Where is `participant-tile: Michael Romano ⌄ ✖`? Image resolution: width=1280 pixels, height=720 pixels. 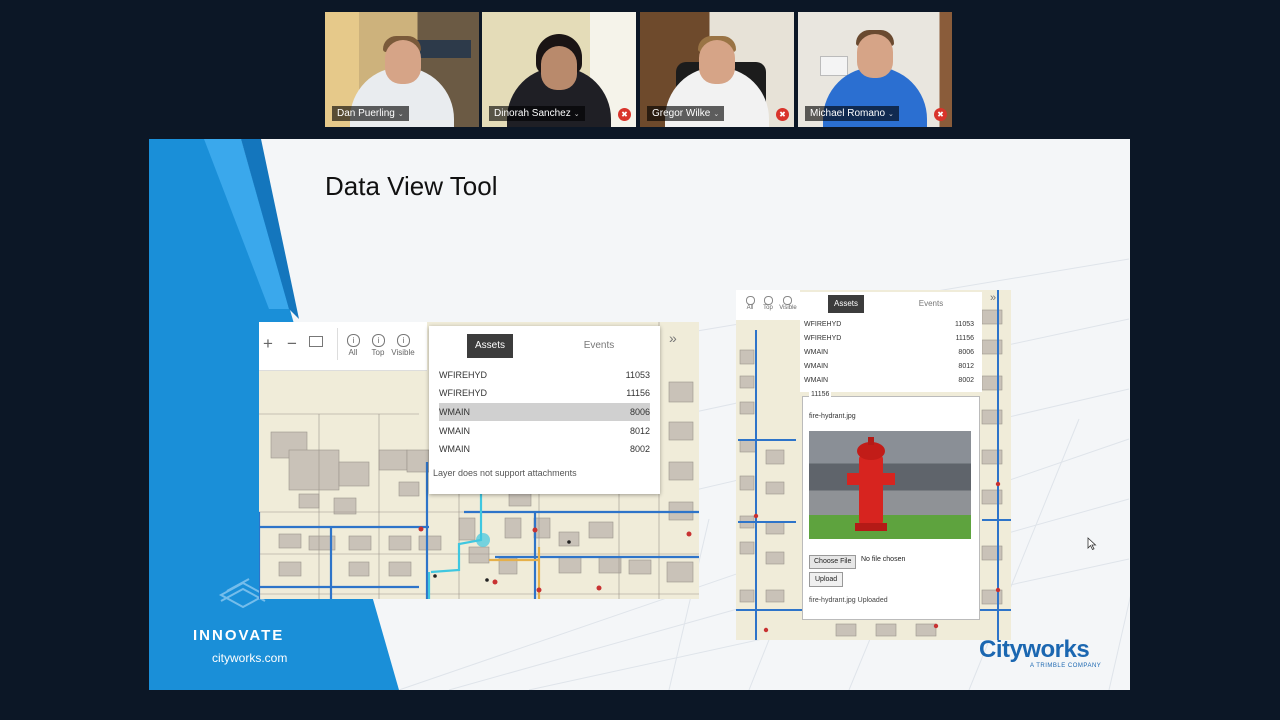 participant-tile: Michael Romano ⌄ ✖ is located at coordinates (875, 69).